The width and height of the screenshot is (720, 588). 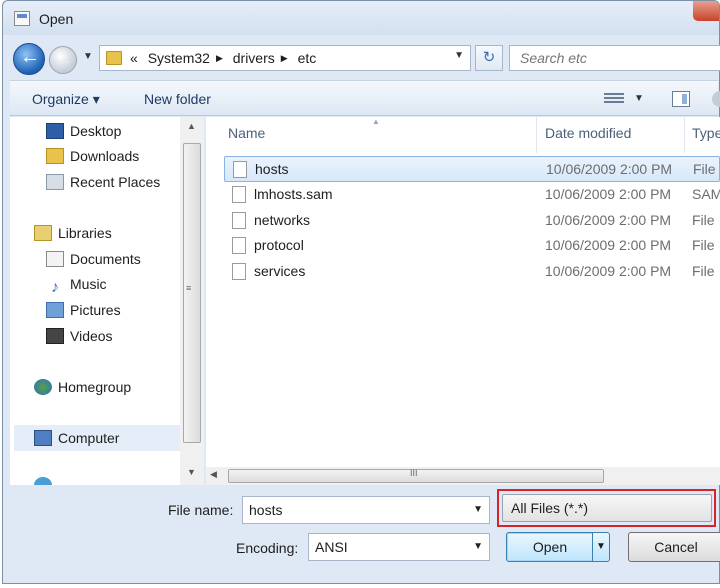 I want to click on address-bar: « System32 ▶ drivers ▶ etc ▼, so click(x=285, y=58).